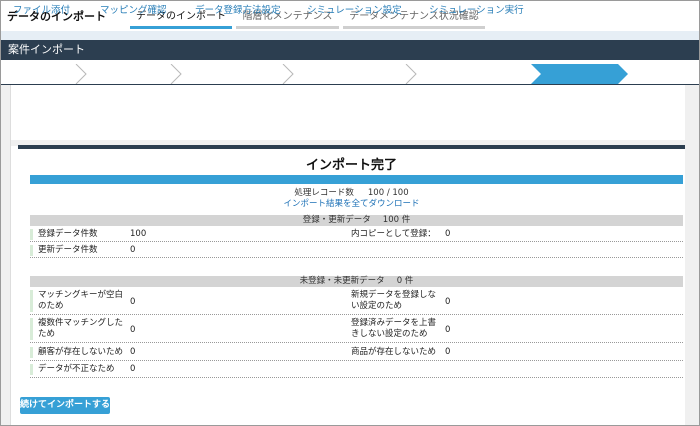 The height and width of the screenshot is (426, 700). I want to click on step-import-run: インポート実行, so click(578, 11).